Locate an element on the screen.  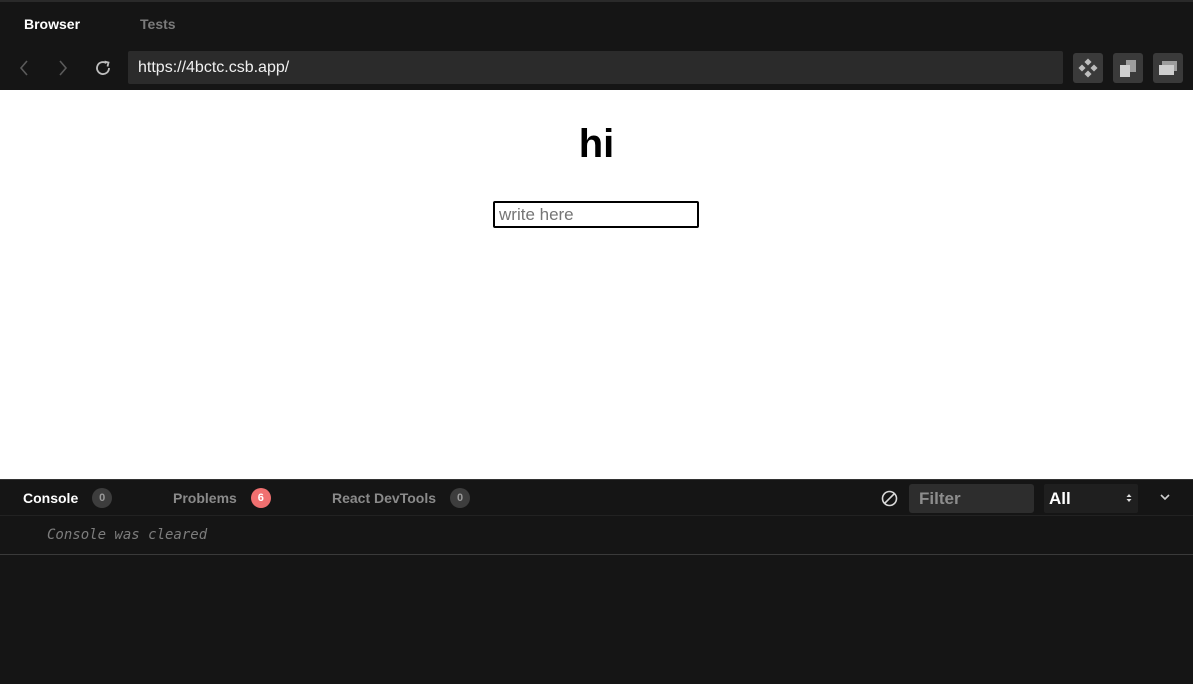
tab-problems-label: Problems is located at coordinates (205, 498).